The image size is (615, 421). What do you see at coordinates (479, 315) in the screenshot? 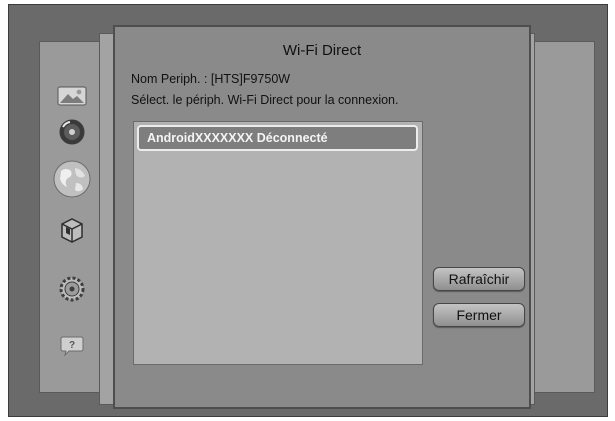
I see `close-button: Fermer` at bounding box center [479, 315].